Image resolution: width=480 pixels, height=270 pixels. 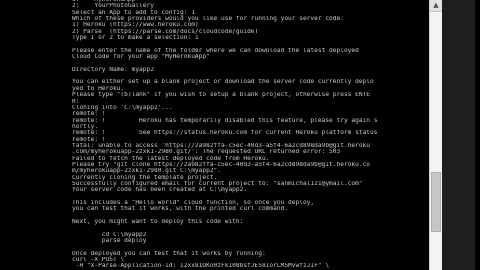 I want to click on scroll-thumb, so click(x=436, y=202).